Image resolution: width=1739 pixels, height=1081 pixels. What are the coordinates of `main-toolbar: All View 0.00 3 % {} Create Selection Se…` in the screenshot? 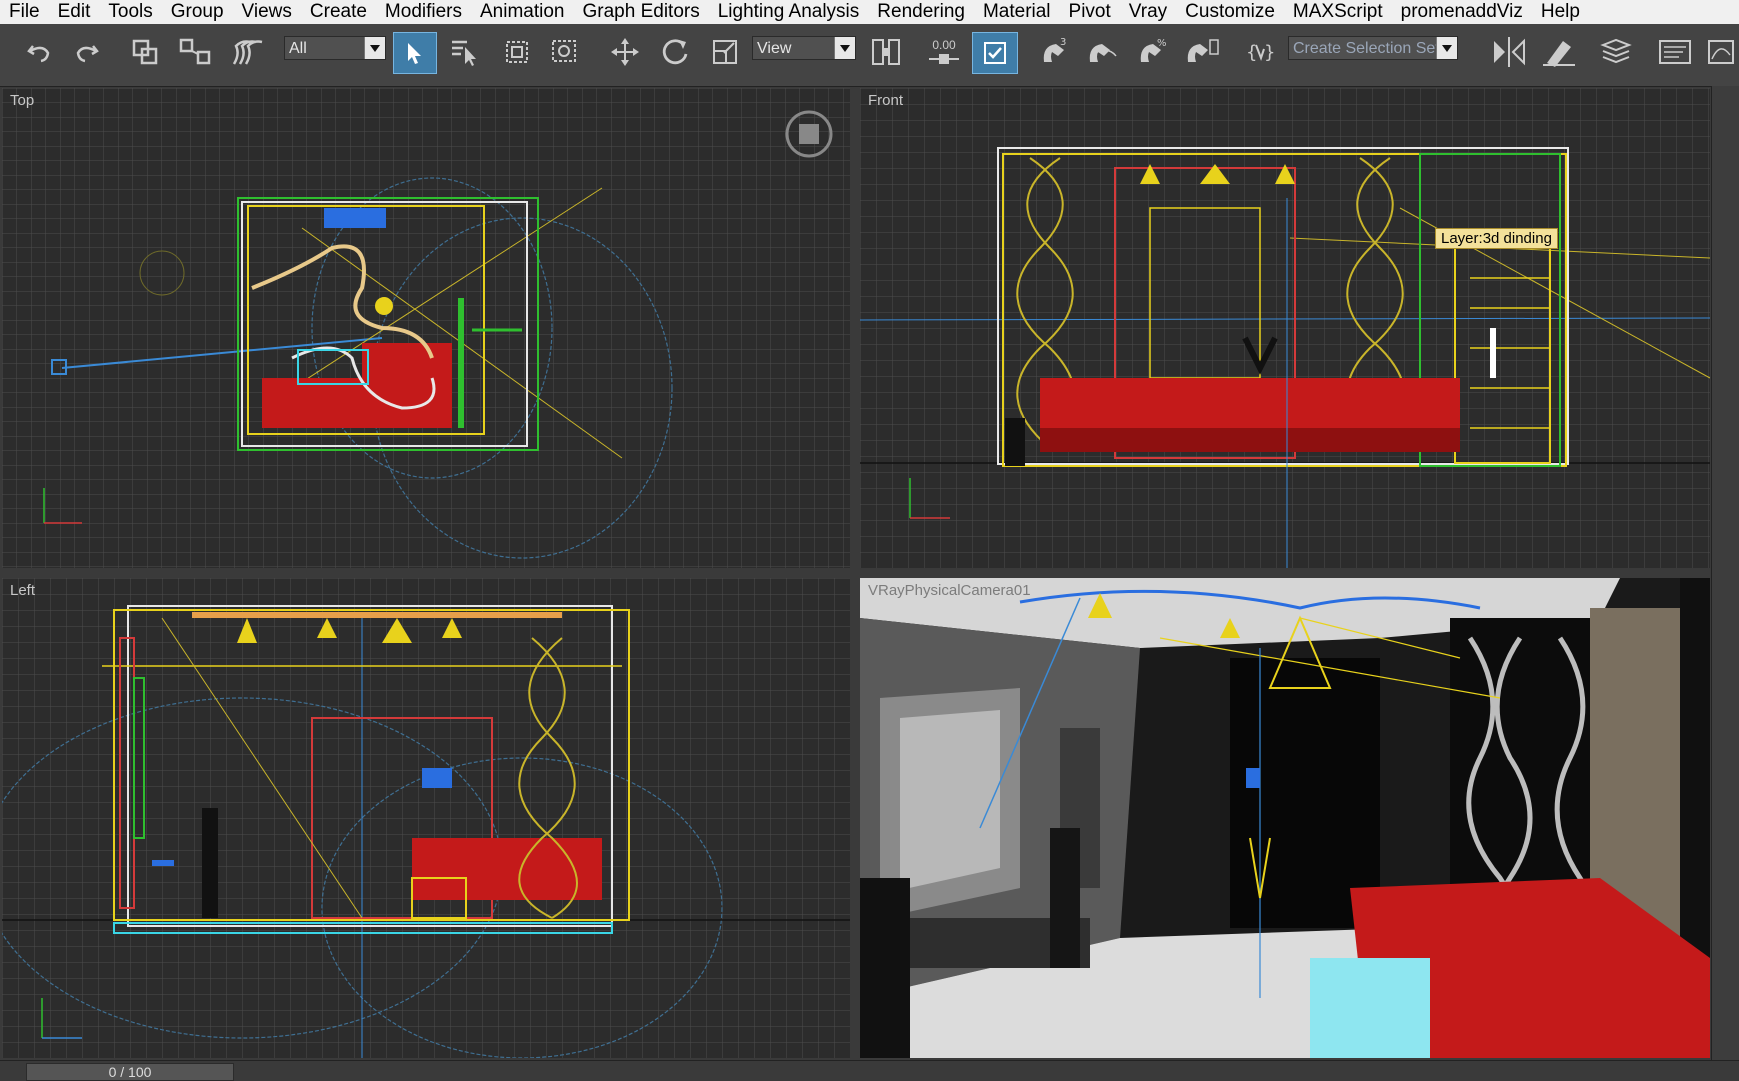 It's located at (869, 55).